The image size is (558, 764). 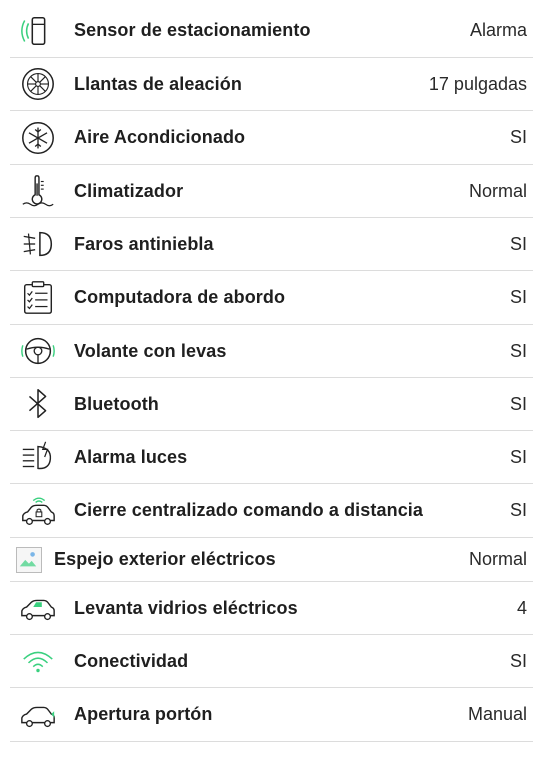 I want to click on car-remote-lock-icon, so click(x=38, y=511).